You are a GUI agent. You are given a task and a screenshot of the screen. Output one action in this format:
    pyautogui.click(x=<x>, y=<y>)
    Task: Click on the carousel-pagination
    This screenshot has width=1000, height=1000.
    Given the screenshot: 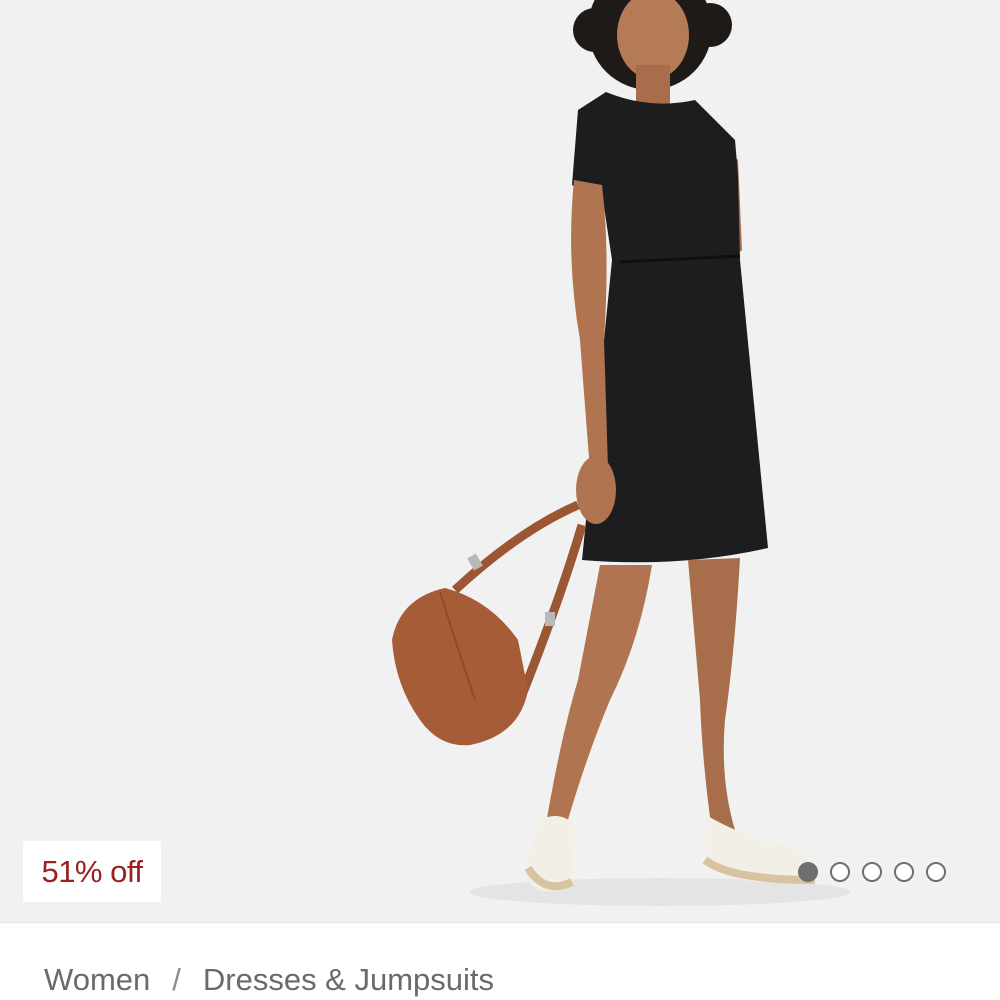 What is the action you would take?
    pyautogui.click(x=872, y=872)
    